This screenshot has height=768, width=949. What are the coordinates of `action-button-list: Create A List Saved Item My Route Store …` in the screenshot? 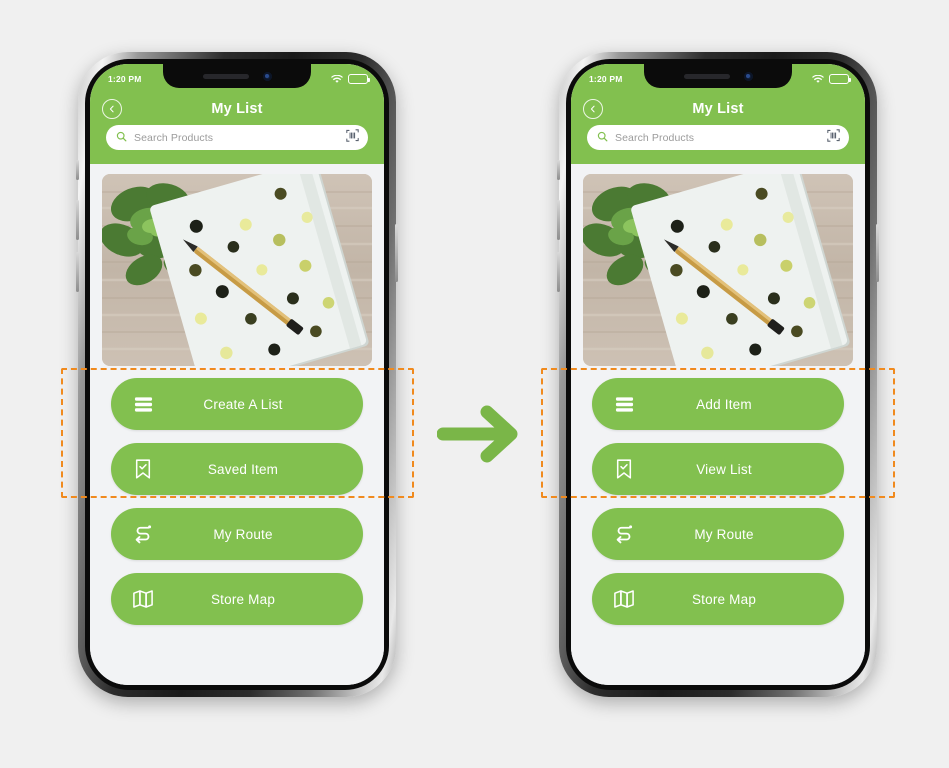 It's located at (237, 495).